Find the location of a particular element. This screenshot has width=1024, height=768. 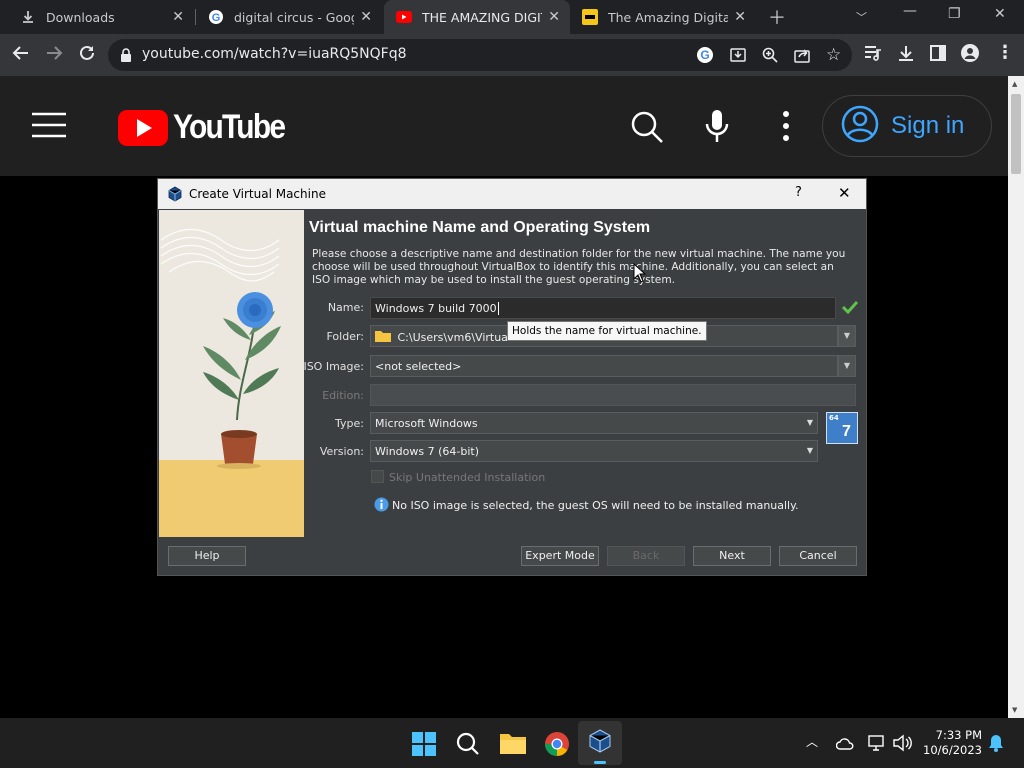

forward-button is located at coordinates (54, 55).